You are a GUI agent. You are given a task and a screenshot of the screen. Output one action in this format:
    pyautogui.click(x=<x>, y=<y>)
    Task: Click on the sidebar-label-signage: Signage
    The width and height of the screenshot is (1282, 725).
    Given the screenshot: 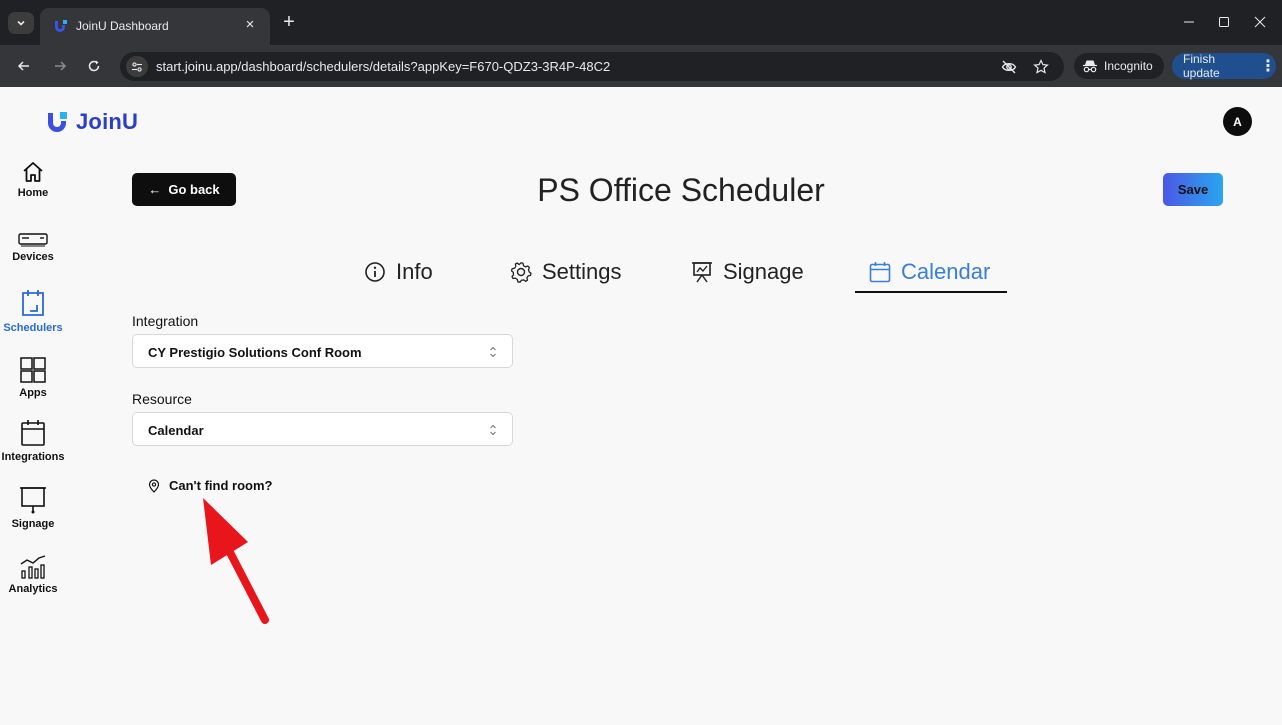 What is the action you would take?
    pyautogui.click(x=33, y=524)
    